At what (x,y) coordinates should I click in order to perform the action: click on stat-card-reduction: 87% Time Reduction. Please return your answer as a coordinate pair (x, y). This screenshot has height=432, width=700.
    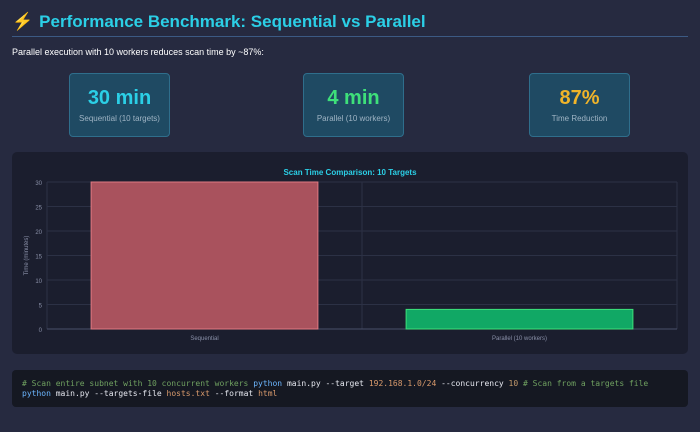
    Looking at the image, I should click on (579, 105).